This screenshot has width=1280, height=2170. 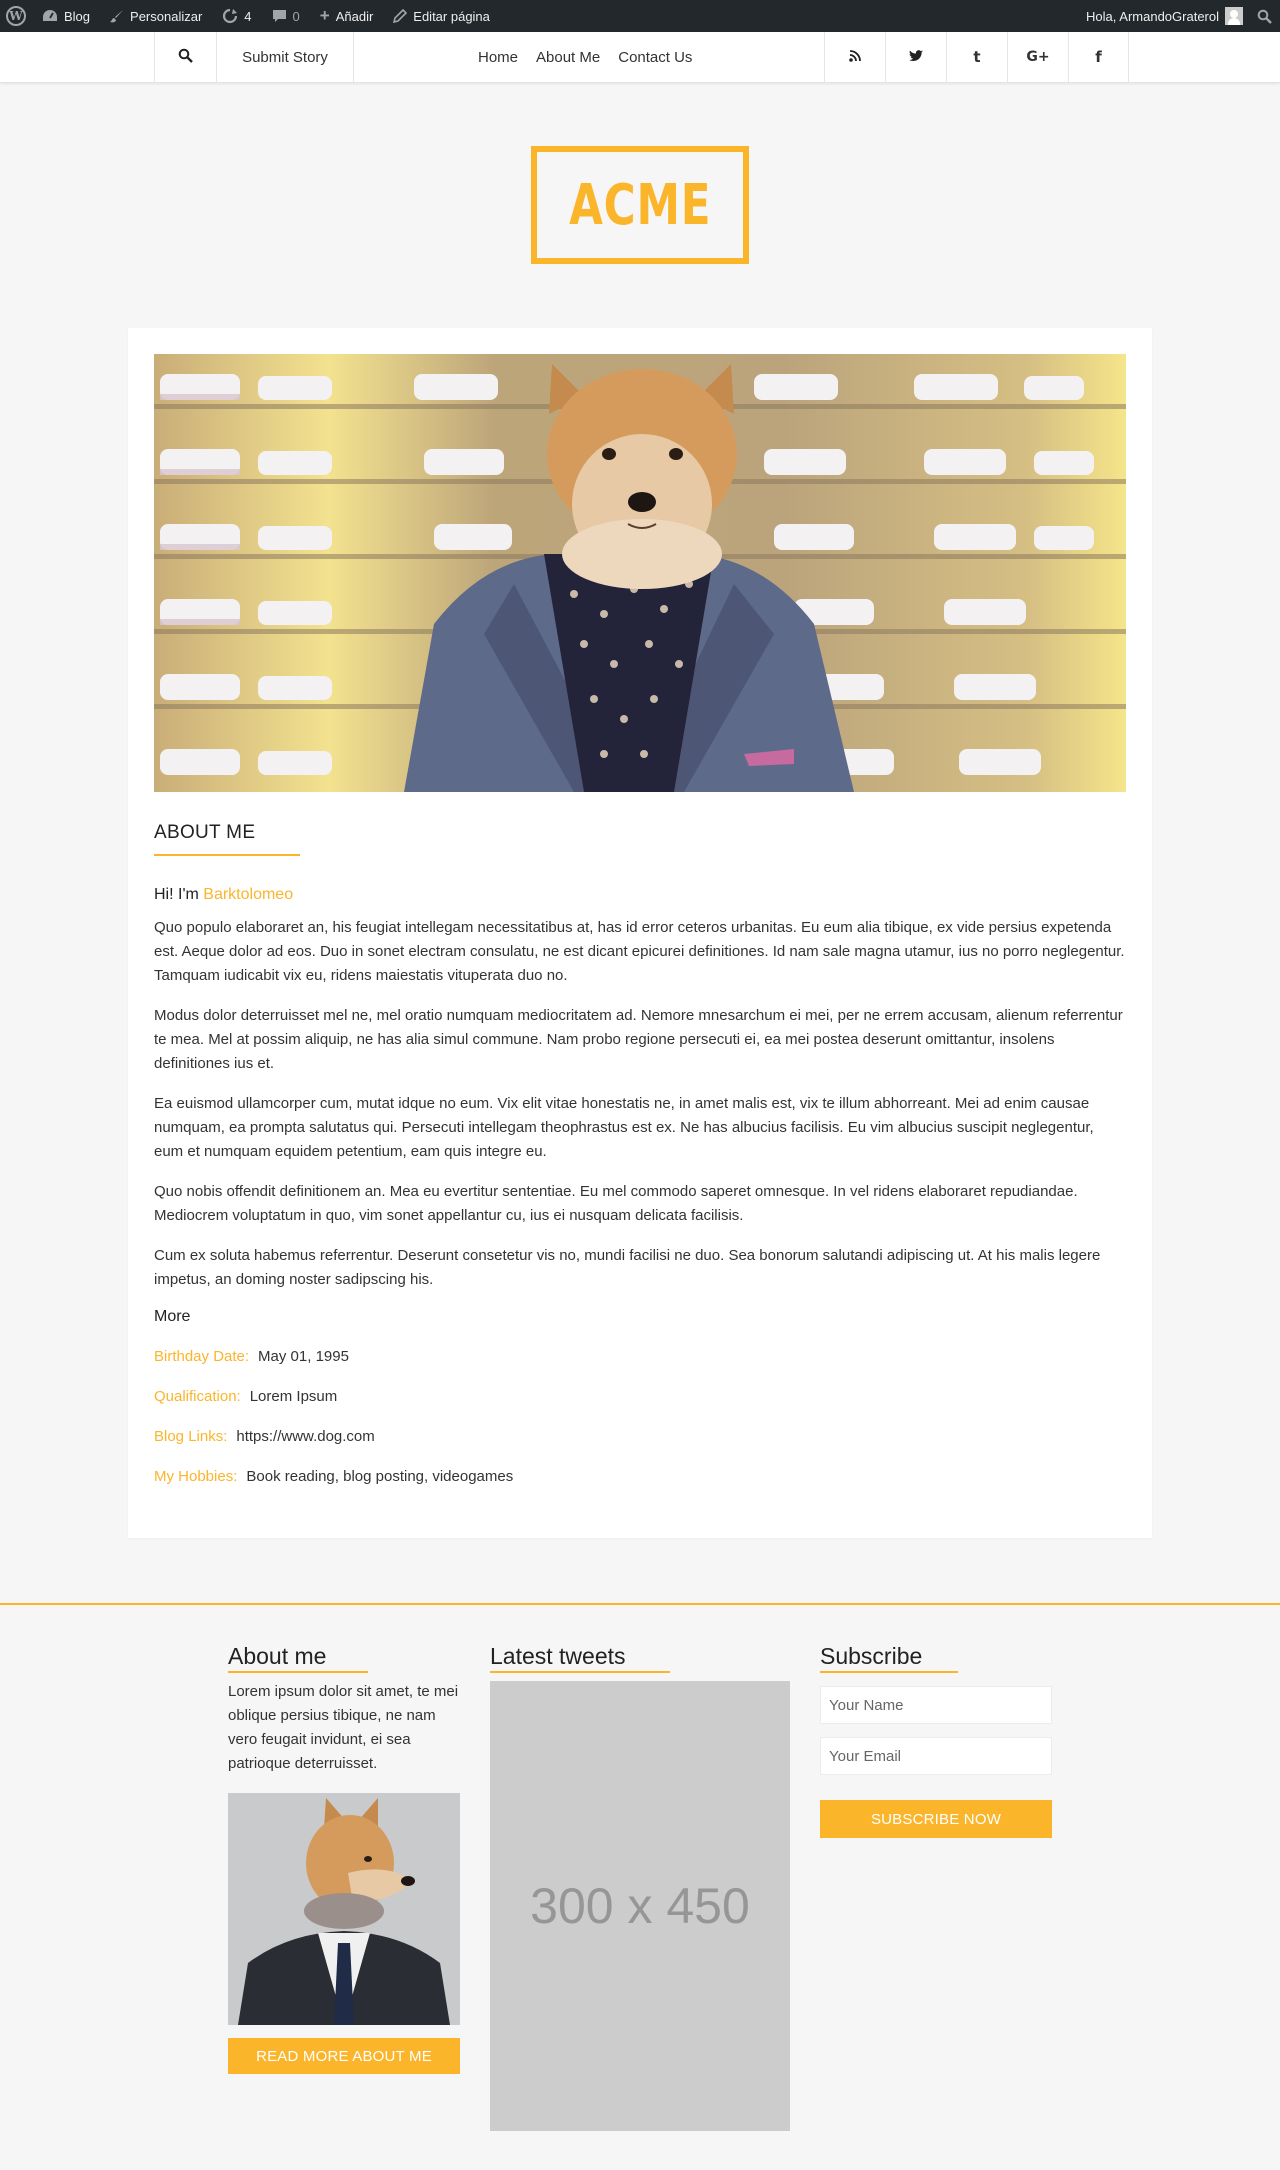 I want to click on admin-search-button, so click(x=1264, y=16).